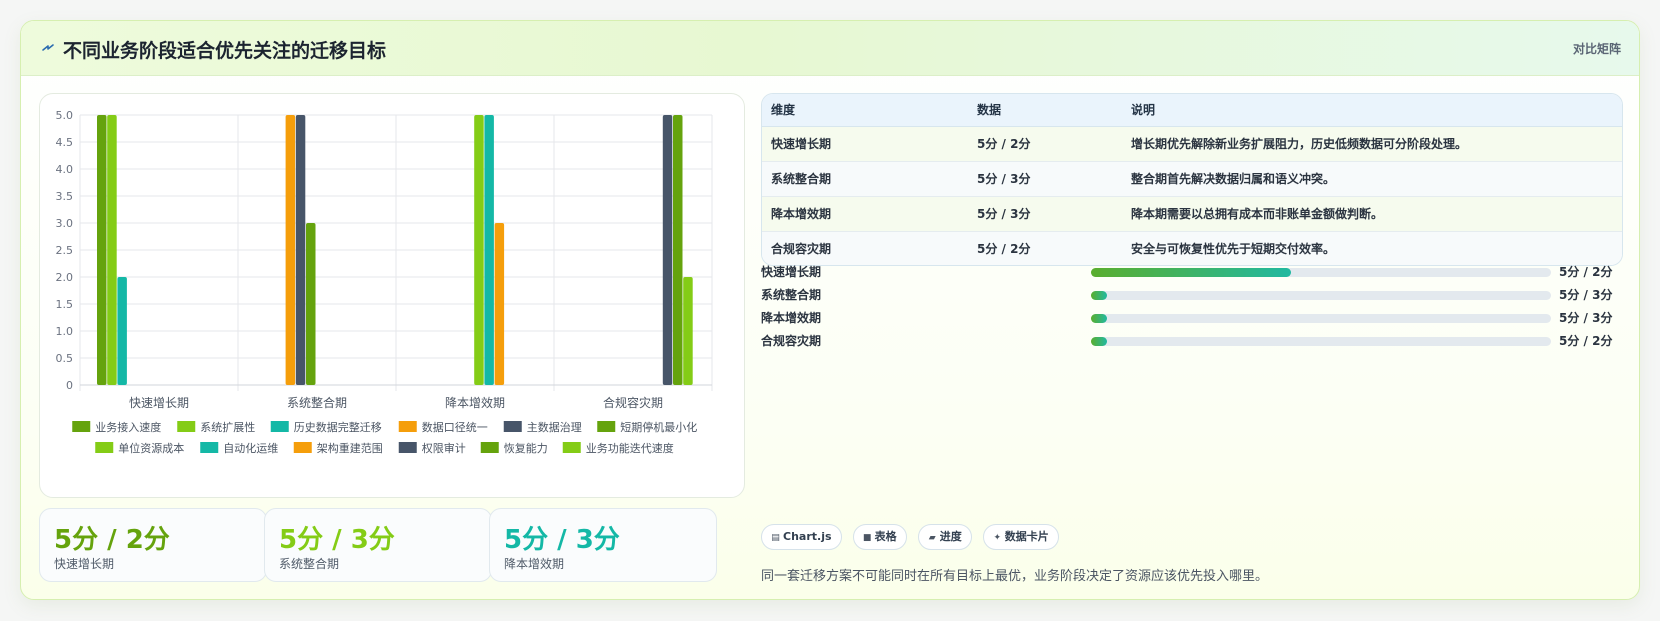  Describe the element at coordinates (65, 304) in the screenshot. I see `y-tick-label: 1.5` at that location.